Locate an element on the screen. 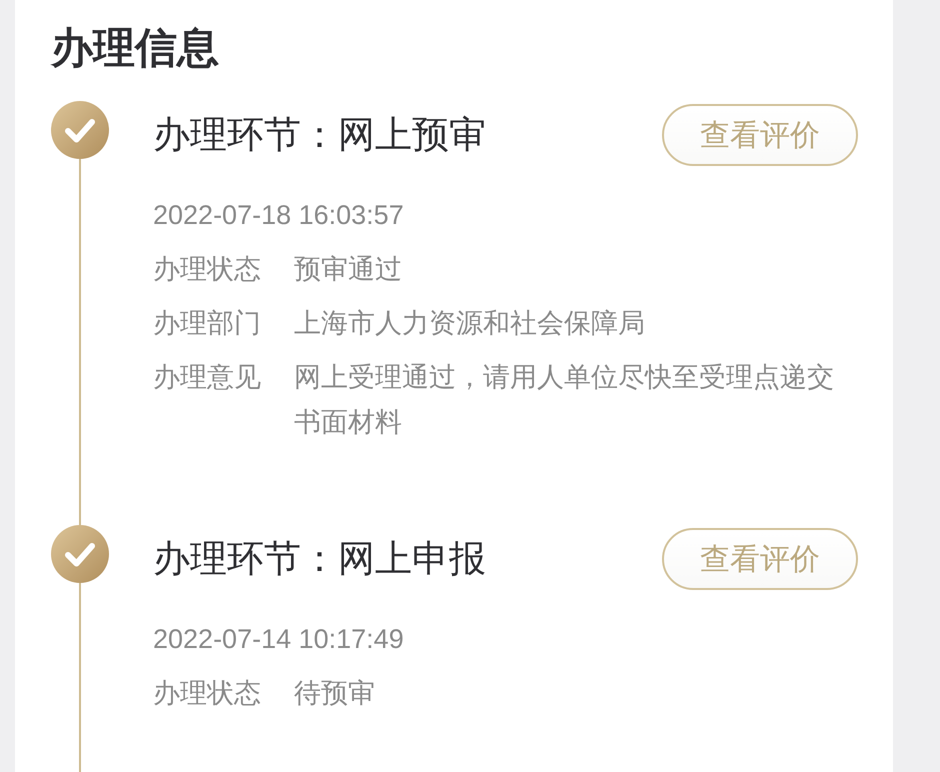 The image size is (940, 772). step-time: 2022-07-18 16:03:57 is located at coordinates (278, 215).